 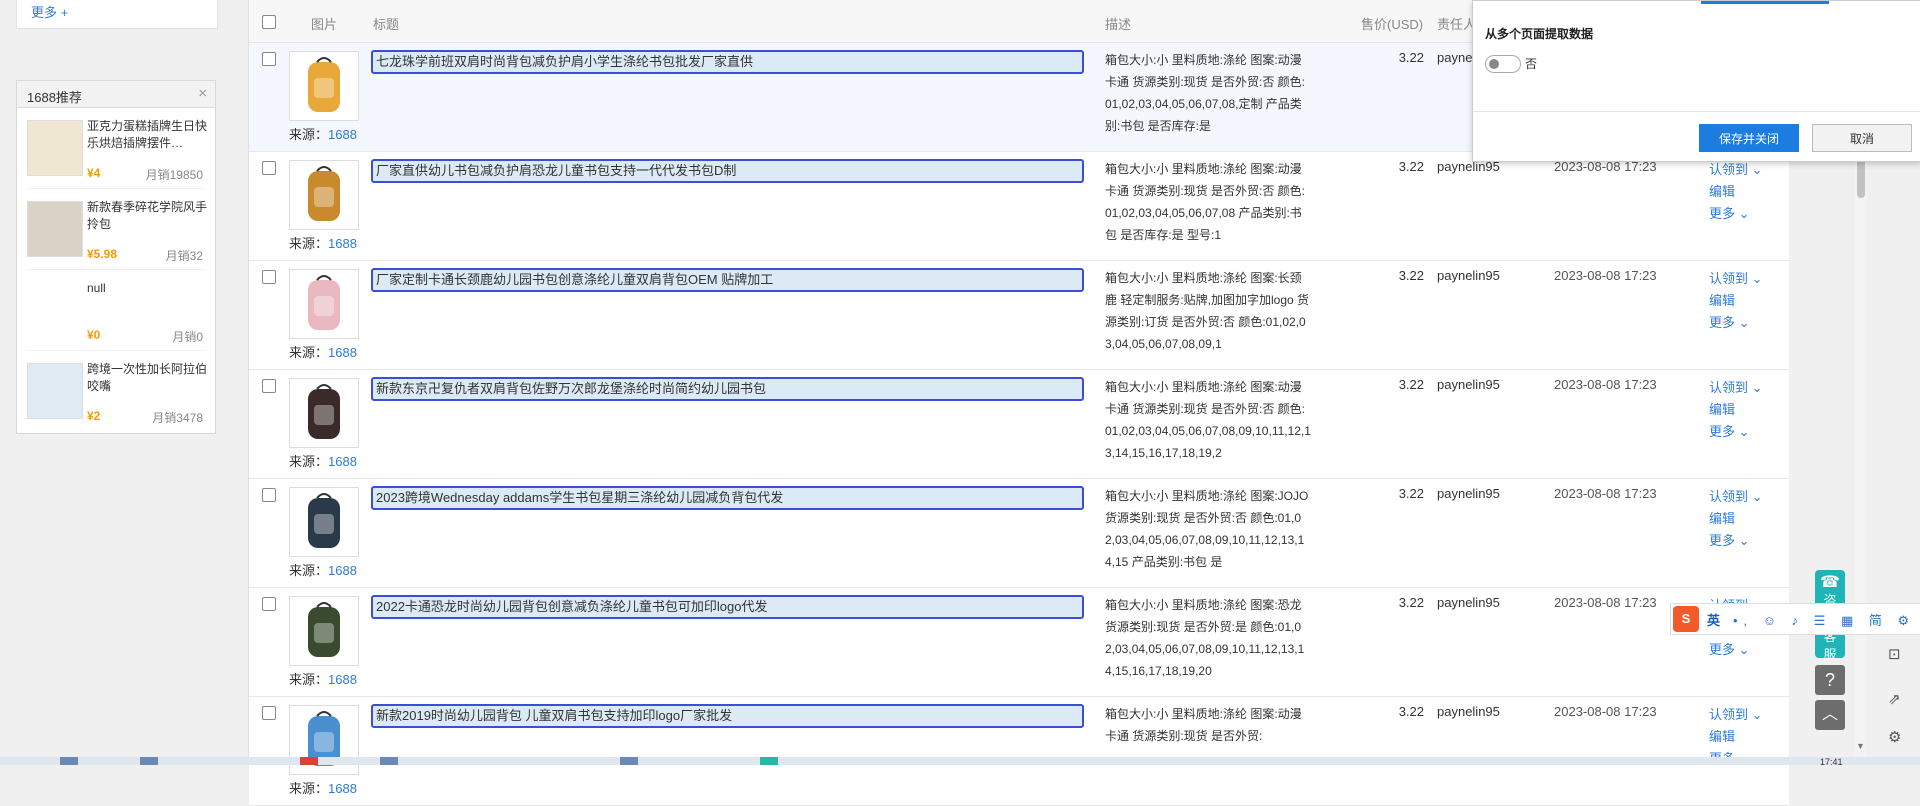 I want to click on title-input: 厂家直供幼儿书包减负护肩恐龙儿童书包支持一代代发书包D制, so click(x=727, y=171).